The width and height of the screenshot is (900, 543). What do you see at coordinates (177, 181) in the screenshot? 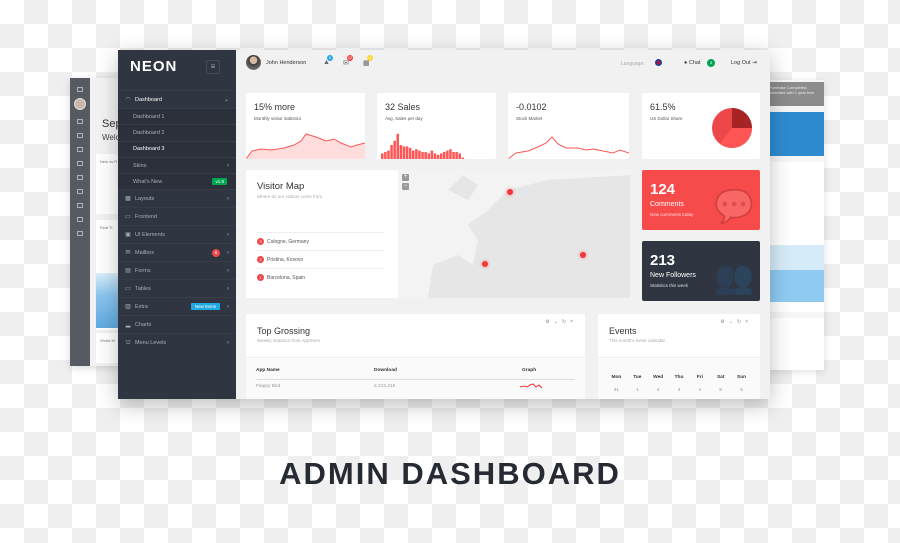
I see `sidebar-item-what-s-new: What's New v1.8` at bounding box center [177, 181].